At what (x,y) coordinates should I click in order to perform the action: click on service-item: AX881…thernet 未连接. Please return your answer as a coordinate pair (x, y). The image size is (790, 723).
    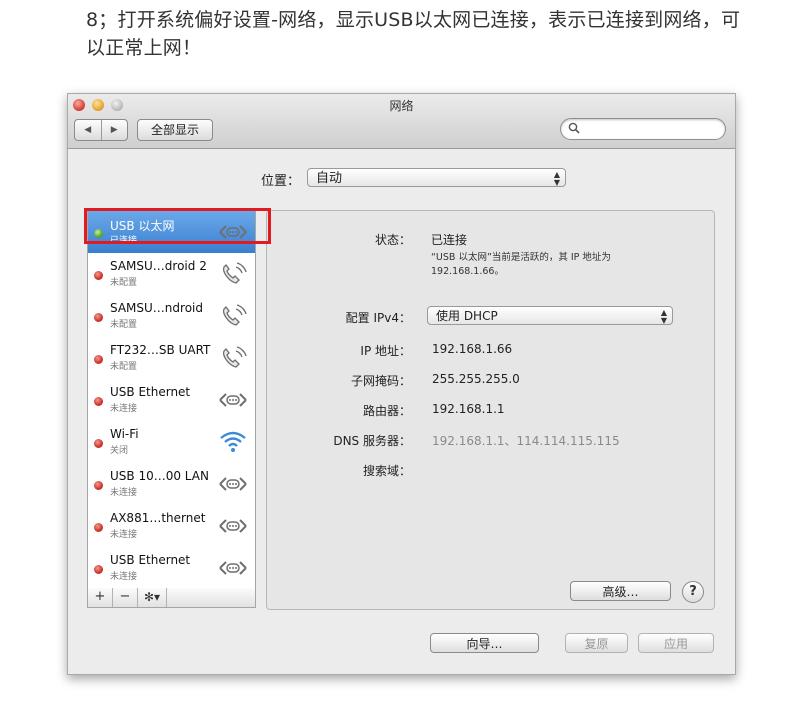
    Looking at the image, I should click on (171, 526).